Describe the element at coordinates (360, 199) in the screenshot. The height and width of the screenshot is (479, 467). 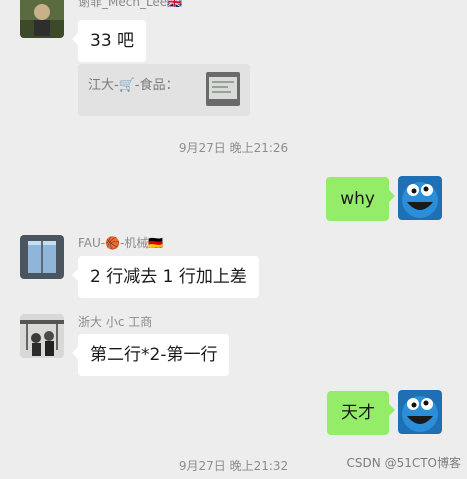
I see `self-message-bubble: why` at that location.